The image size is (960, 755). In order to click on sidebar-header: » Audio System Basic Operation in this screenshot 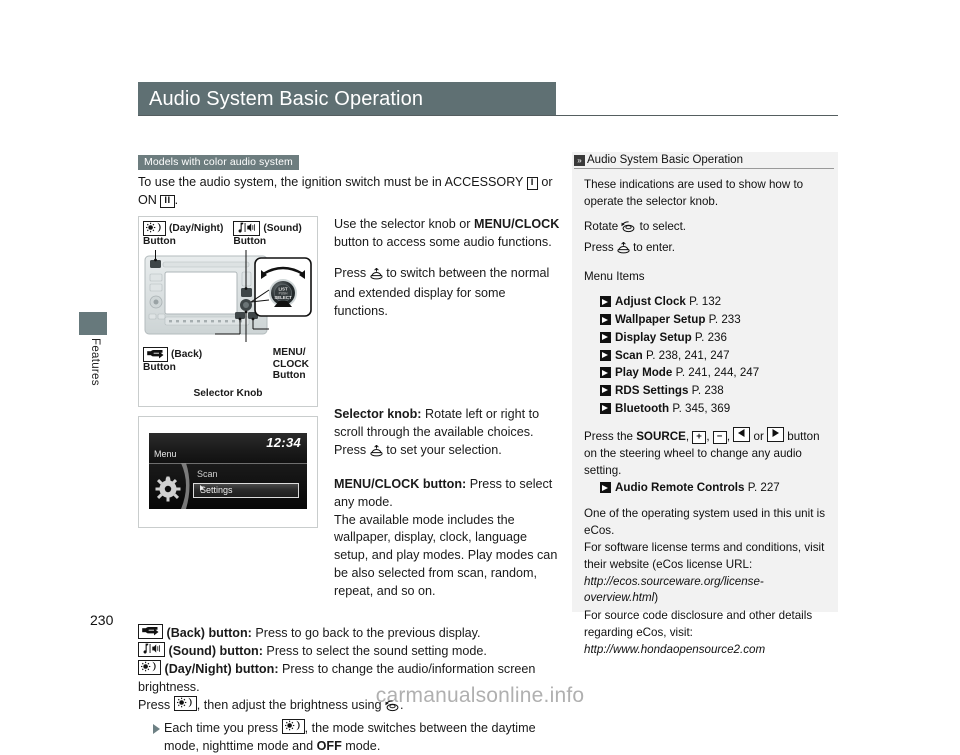, I will do `click(704, 160)`.